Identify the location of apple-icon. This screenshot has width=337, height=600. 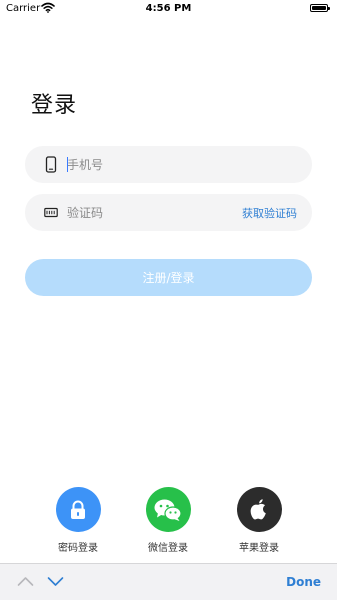
(258, 508).